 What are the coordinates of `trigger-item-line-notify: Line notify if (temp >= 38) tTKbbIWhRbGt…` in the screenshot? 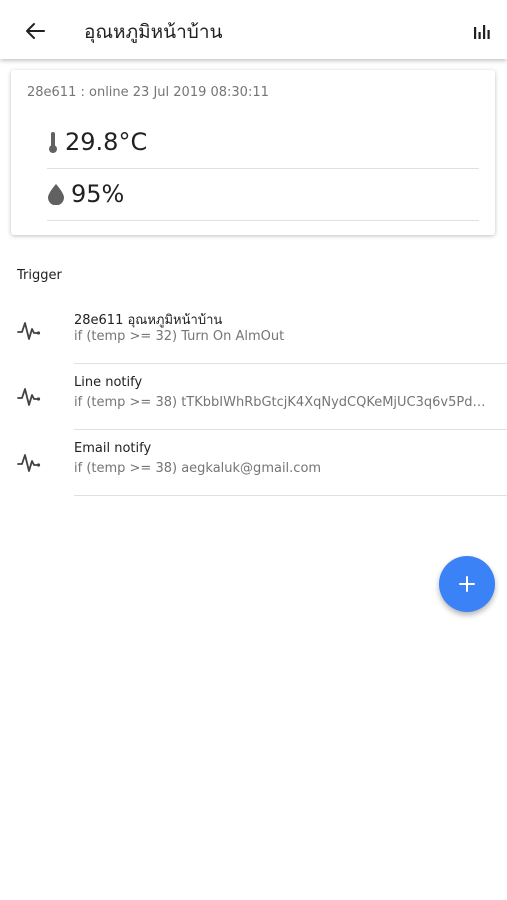 It's located at (253, 397).